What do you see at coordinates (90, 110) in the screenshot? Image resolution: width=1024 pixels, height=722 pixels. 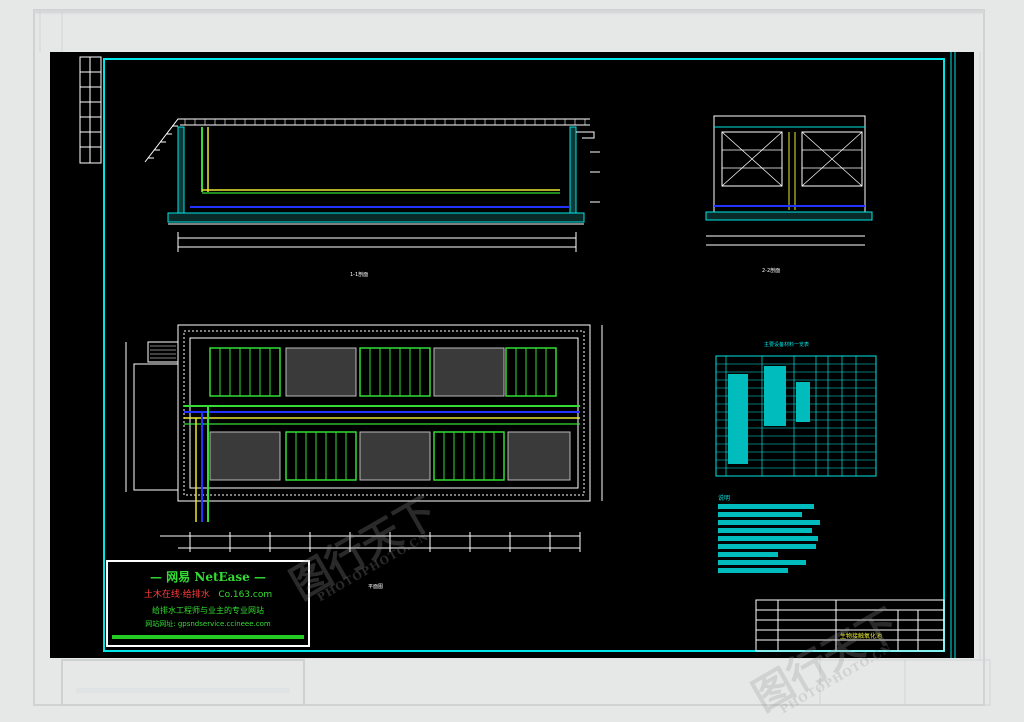 I see `binding-strip` at bounding box center [90, 110].